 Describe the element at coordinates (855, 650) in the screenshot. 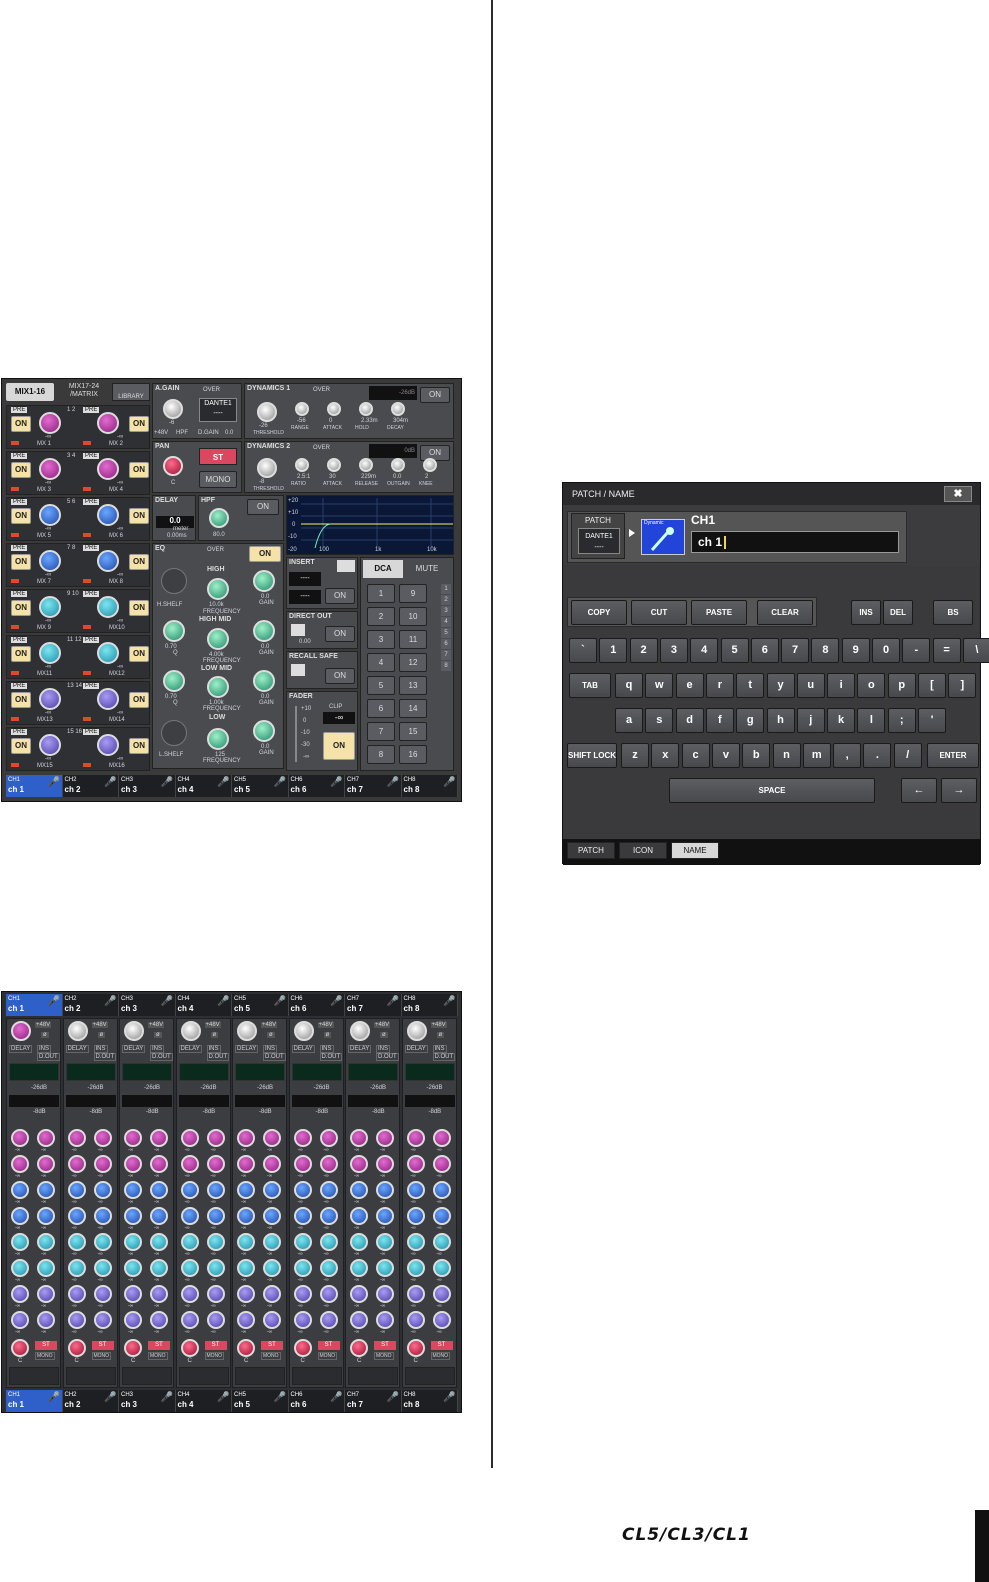

I see `key-9: 9` at that location.